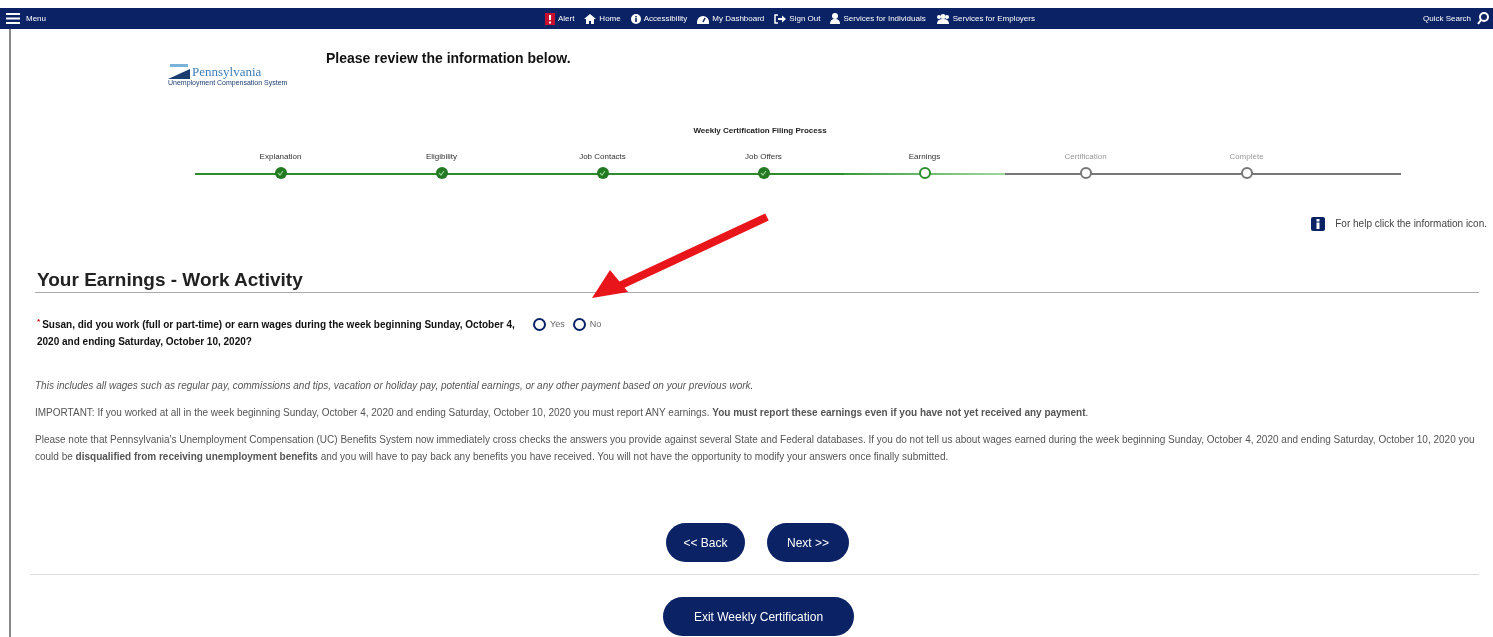  What do you see at coordinates (878, 18) in the screenshot?
I see `nav-link: Services for Individuals` at bounding box center [878, 18].